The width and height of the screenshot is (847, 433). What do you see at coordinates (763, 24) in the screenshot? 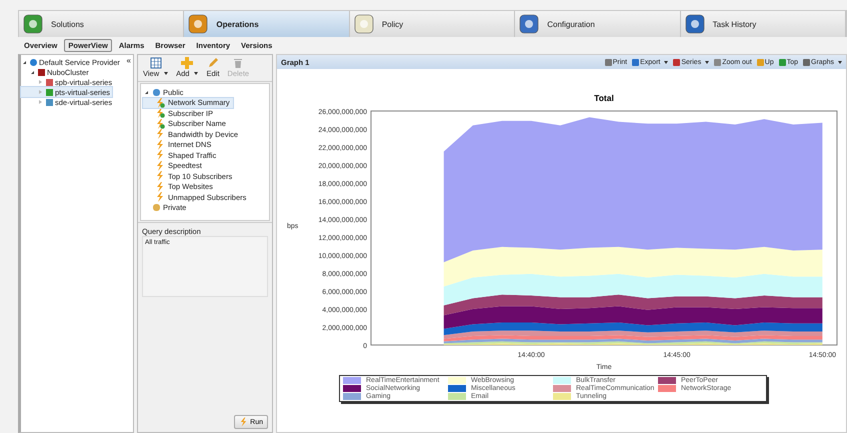
I see `main-tab: Task History` at bounding box center [763, 24].